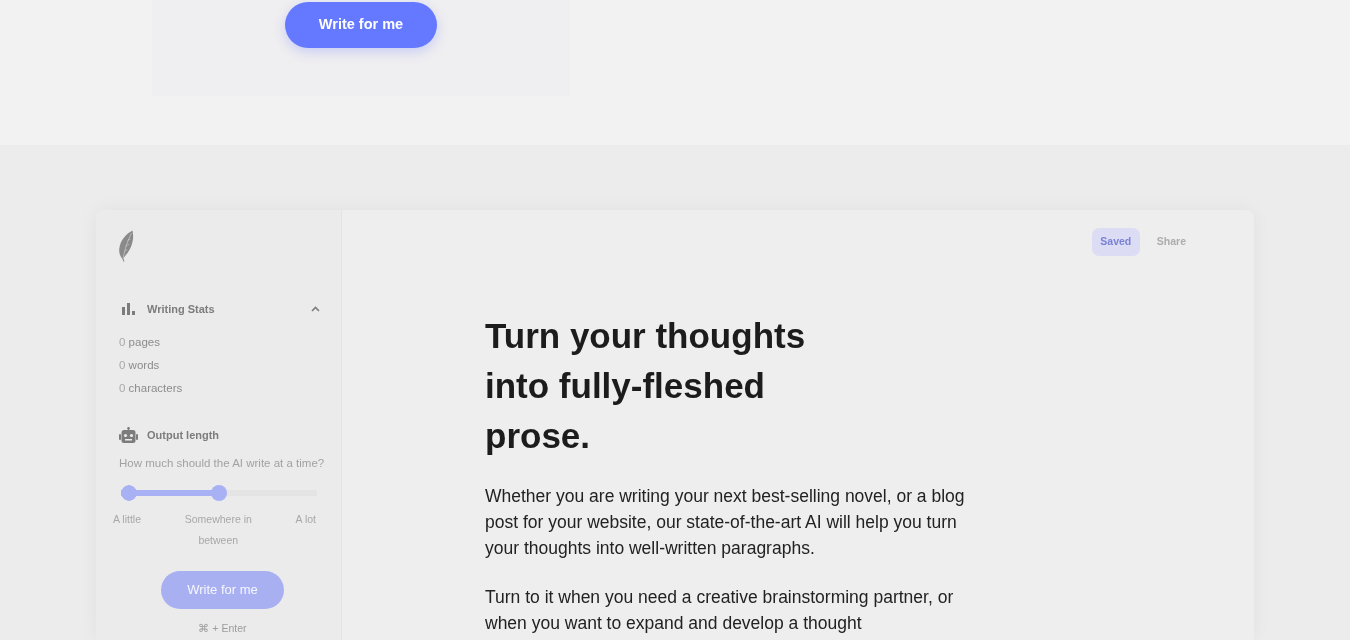 The height and width of the screenshot is (640, 1350). I want to click on share-link: Share, so click(1171, 242).